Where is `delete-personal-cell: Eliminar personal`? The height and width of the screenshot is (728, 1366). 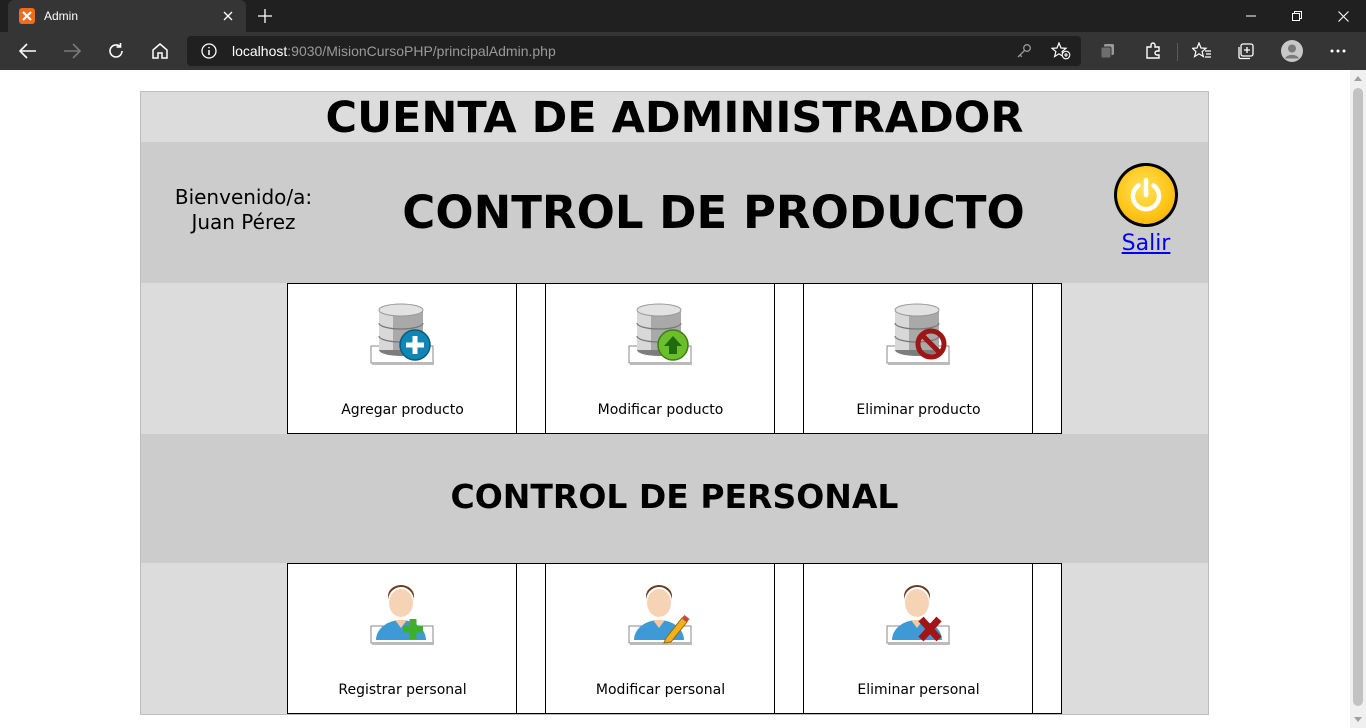 delete-personal-cell: Eliminar personal is located at coordinates (918, 638).